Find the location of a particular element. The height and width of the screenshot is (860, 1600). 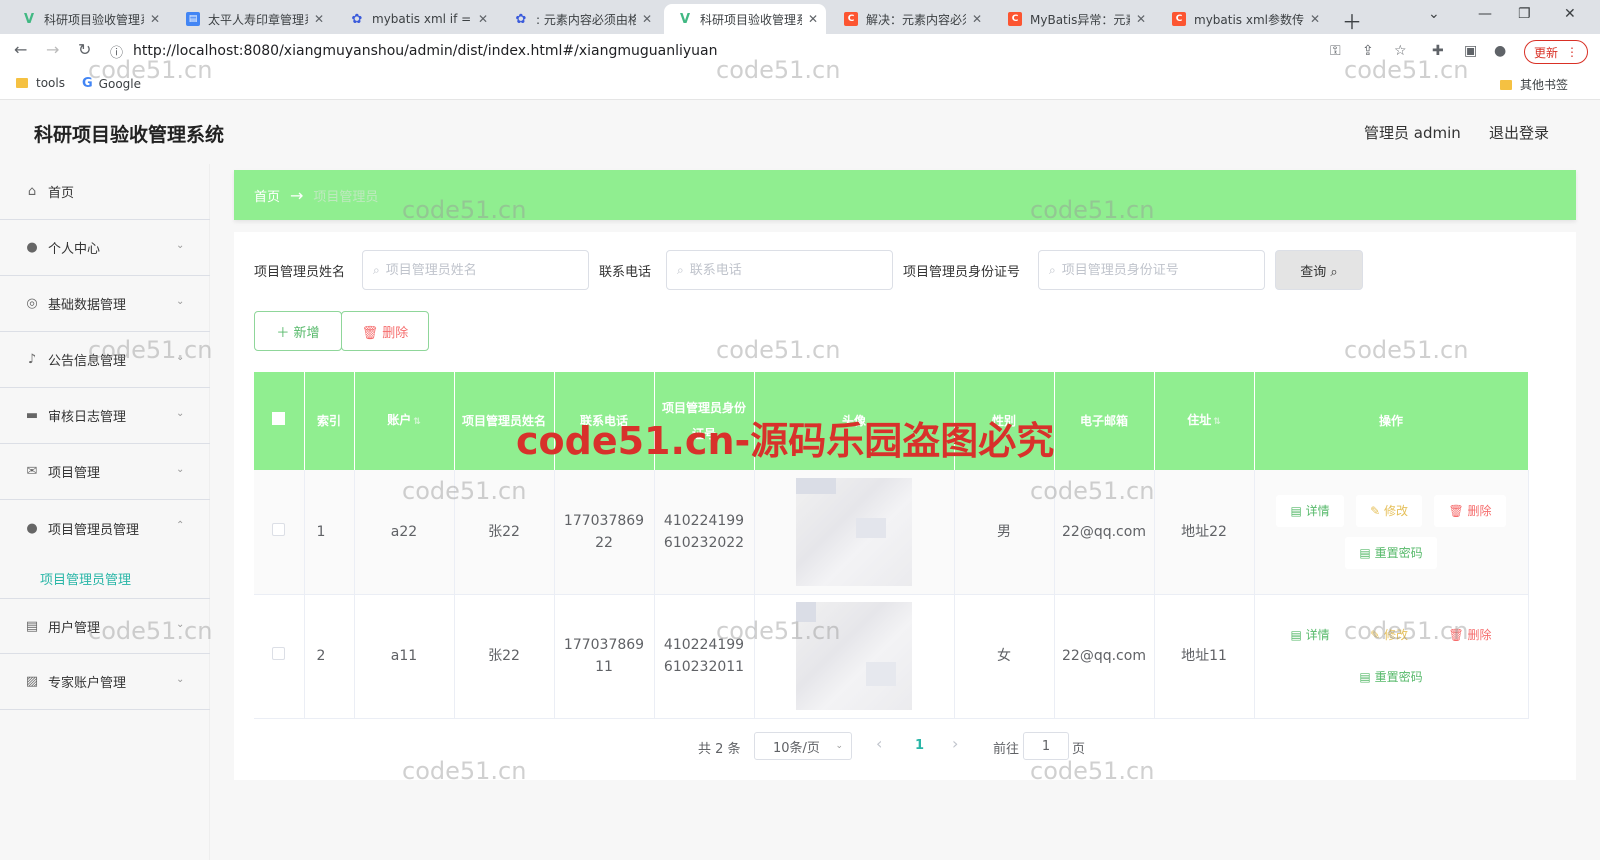

query-button: 查询 ⌕ is located at coordinates (1319, 270).